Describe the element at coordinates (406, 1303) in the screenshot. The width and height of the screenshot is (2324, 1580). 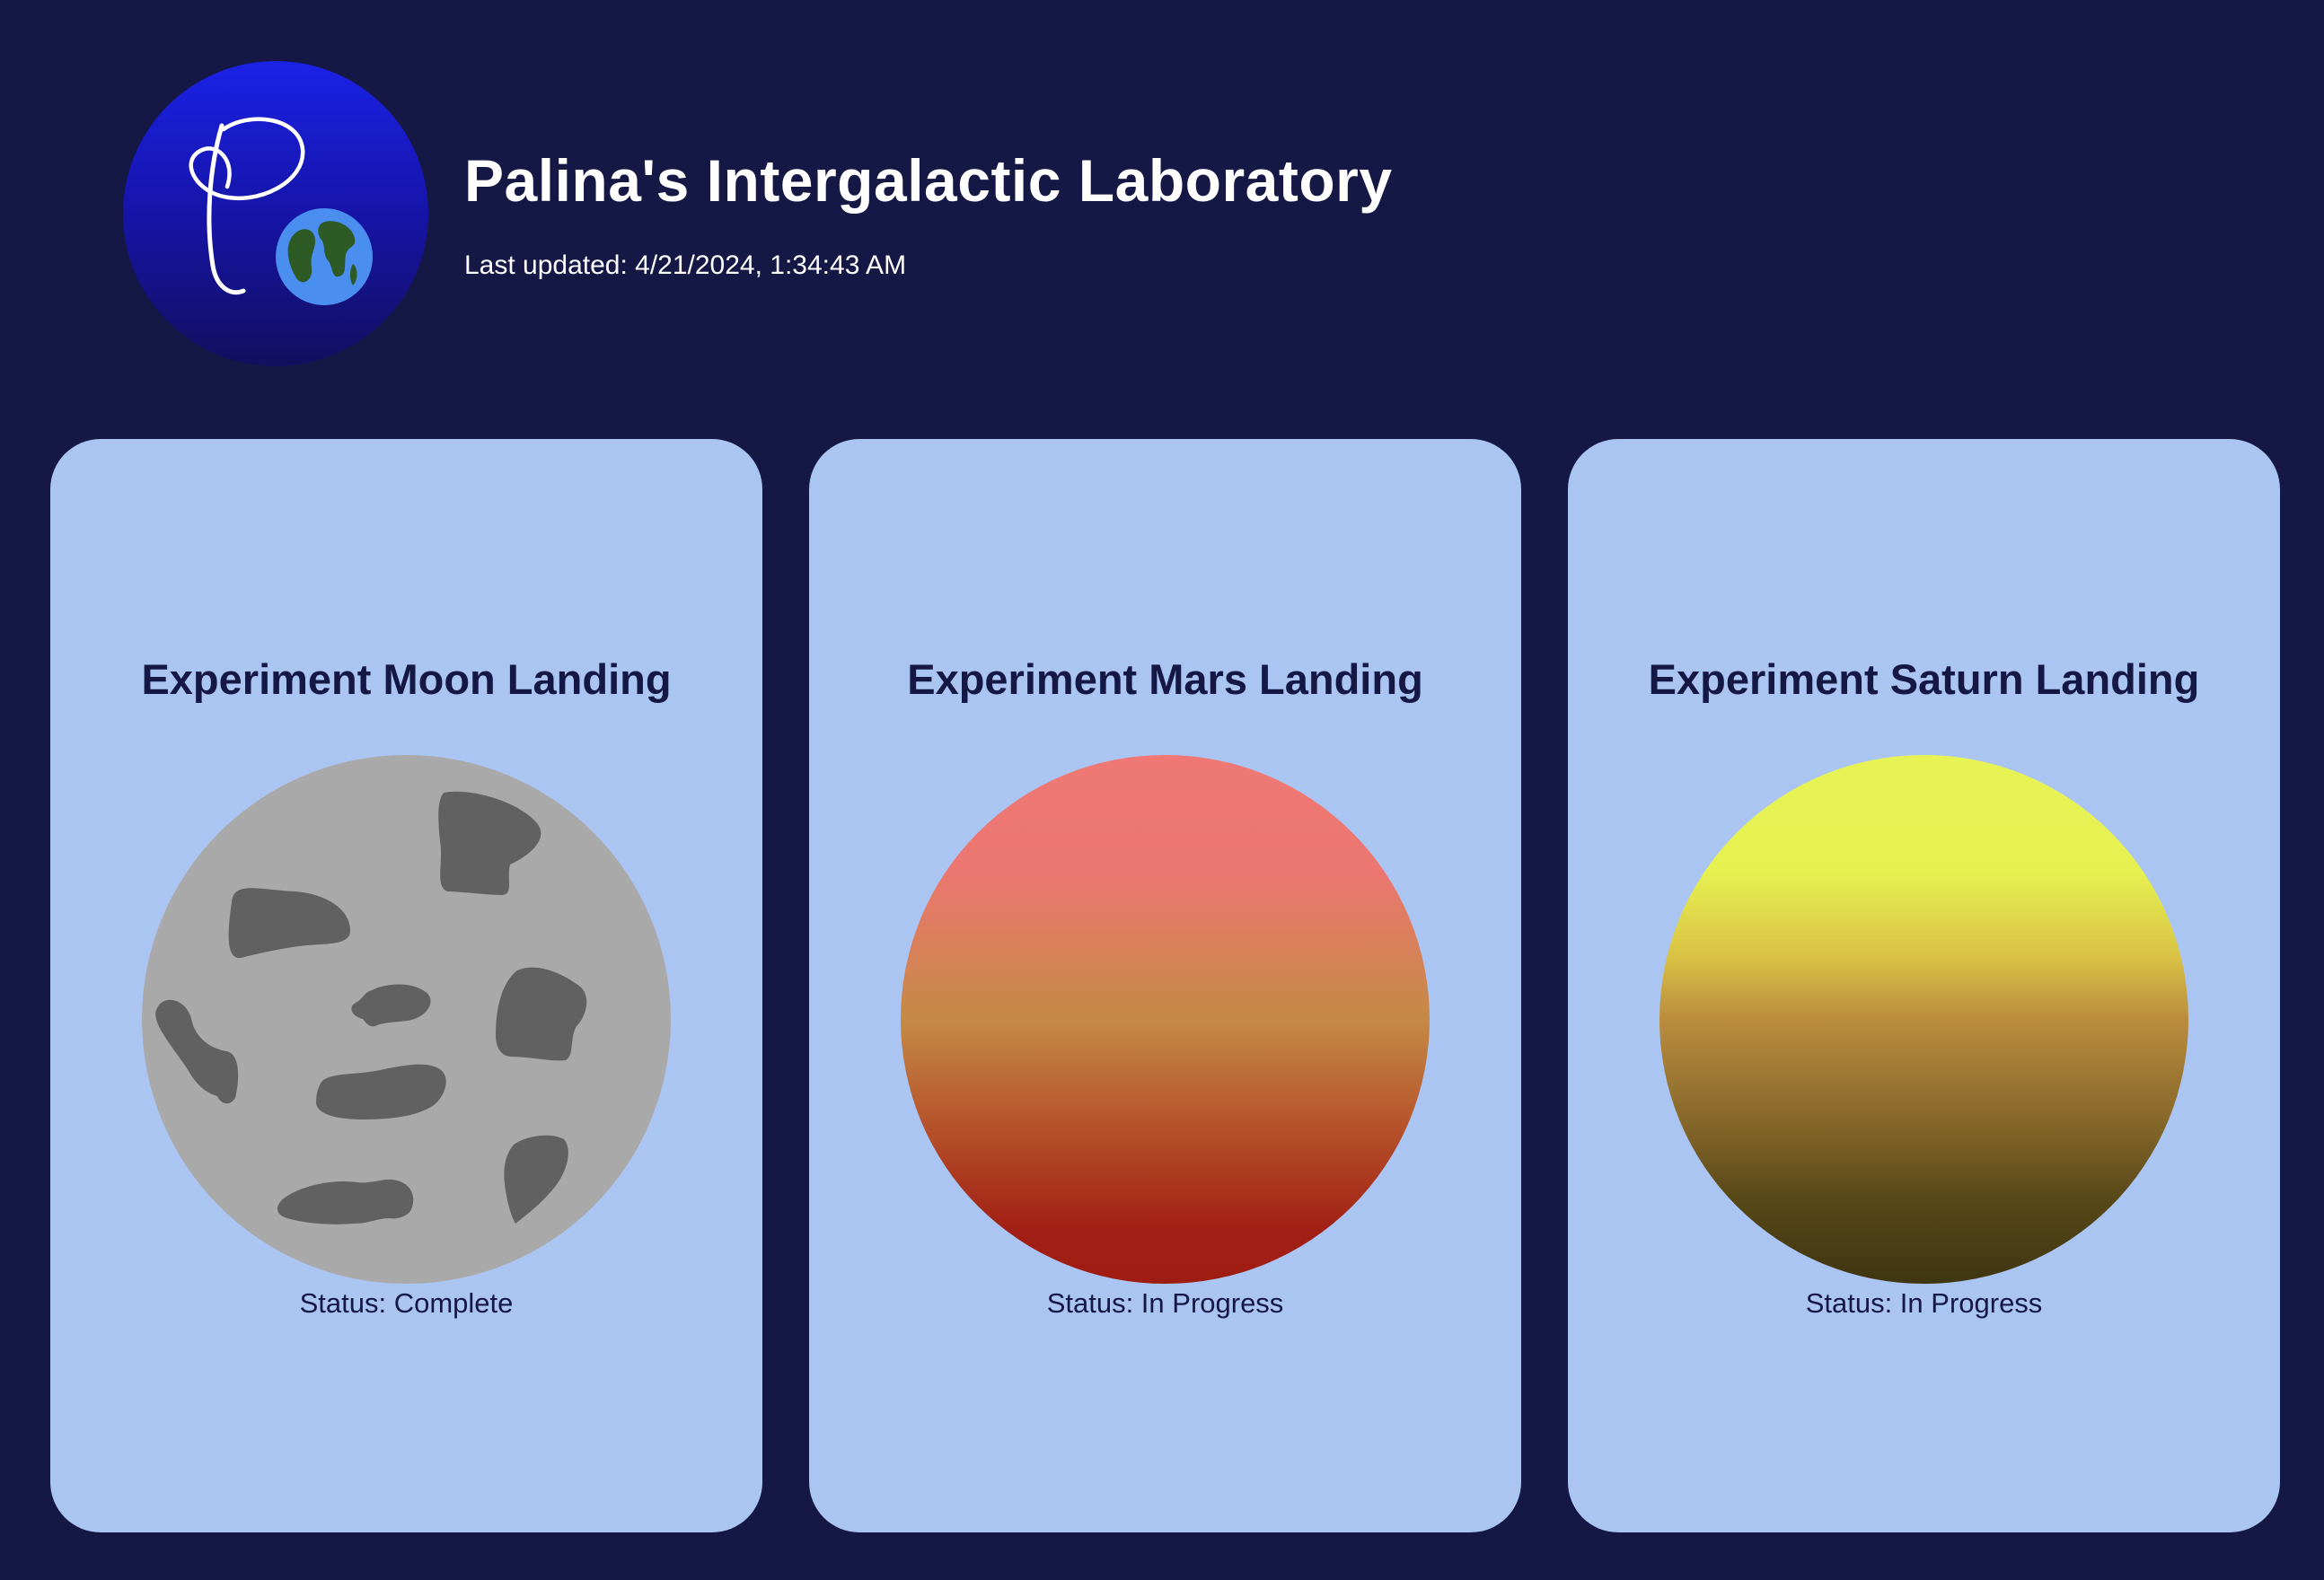
I see `experiment-status: Status: Complete` at that location.